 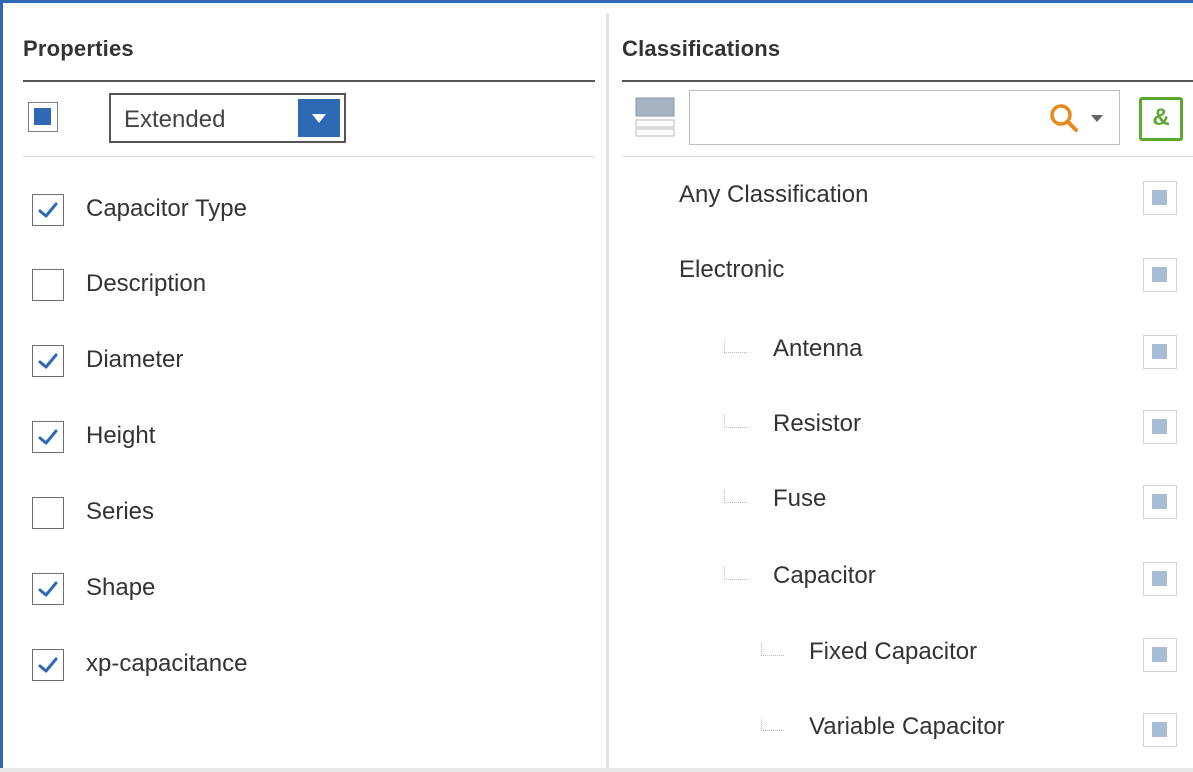 I want to click on tree-item-label: Variable Capacitor, so click(x=907, y=726).